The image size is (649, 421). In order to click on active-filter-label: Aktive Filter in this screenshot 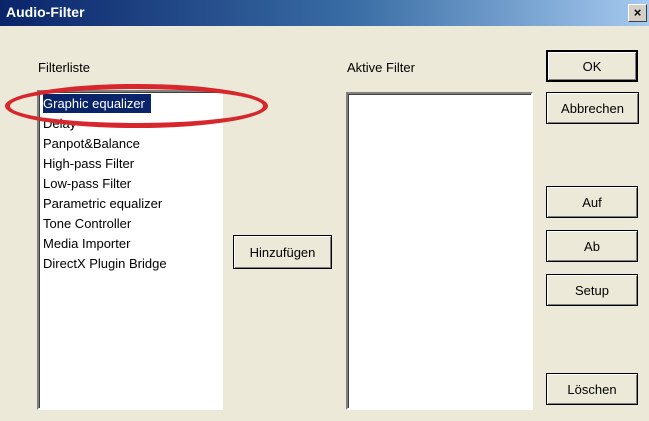, I will do `click(381, 67)`.